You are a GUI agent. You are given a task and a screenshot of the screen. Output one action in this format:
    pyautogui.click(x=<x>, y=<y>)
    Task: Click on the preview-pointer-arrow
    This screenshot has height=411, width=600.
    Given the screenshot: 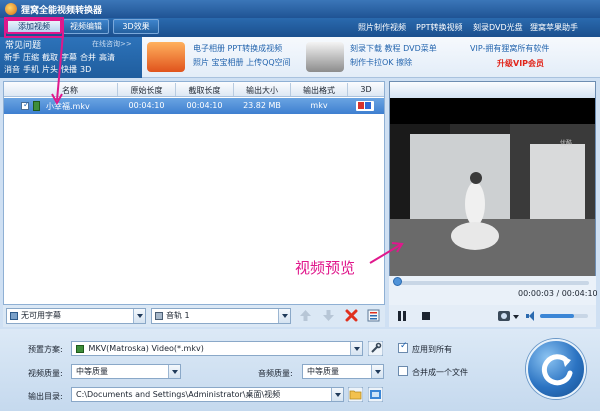 What is the action you would take?
    pyautogui.click(x=385, y=254)
    